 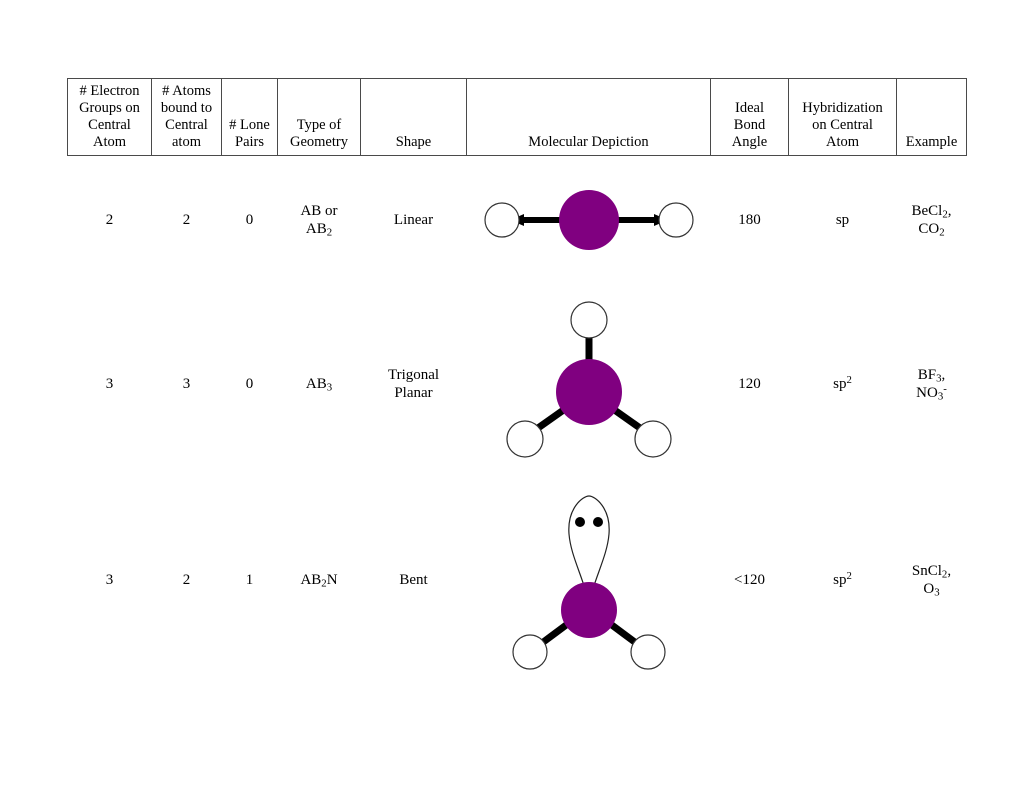 I want to click on cell-bond-angle: <120, so click(x=749, y=580).